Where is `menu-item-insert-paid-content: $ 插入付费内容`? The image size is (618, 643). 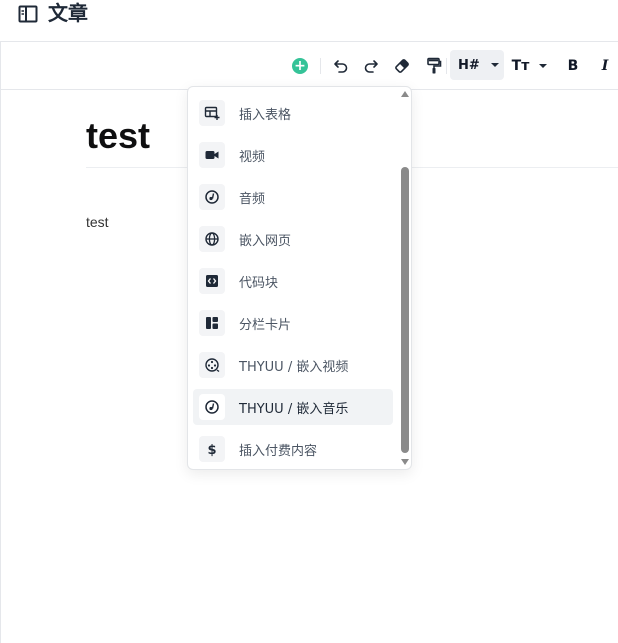 menu-item-insert-paid-content: $ 插入付费内容 is located at coordinates (293, 449).